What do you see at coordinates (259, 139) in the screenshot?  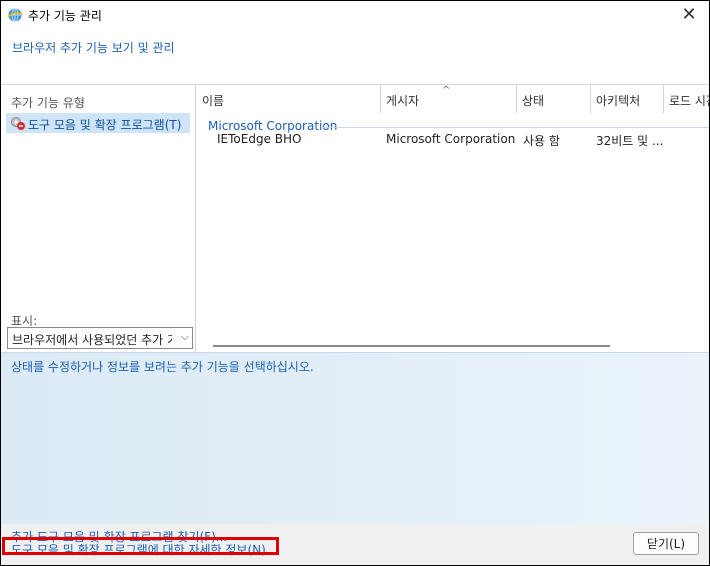 I see `cell-name: IEToEdge BHO` at bounding box center [259, 139].